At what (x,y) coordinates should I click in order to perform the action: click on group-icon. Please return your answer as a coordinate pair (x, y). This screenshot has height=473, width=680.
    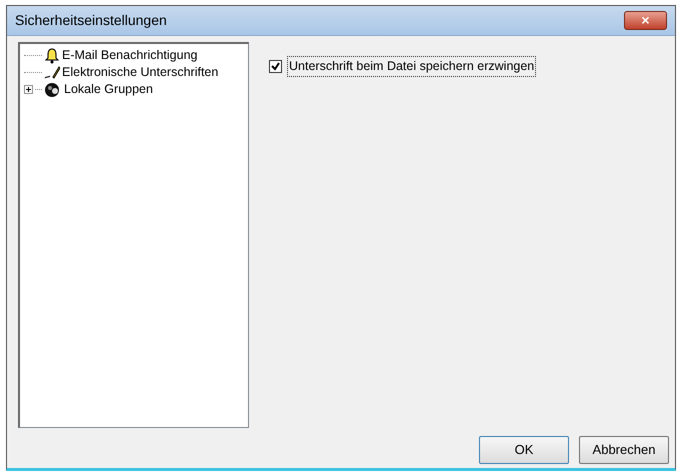
    Looking at the image, I should click on (53, 90).